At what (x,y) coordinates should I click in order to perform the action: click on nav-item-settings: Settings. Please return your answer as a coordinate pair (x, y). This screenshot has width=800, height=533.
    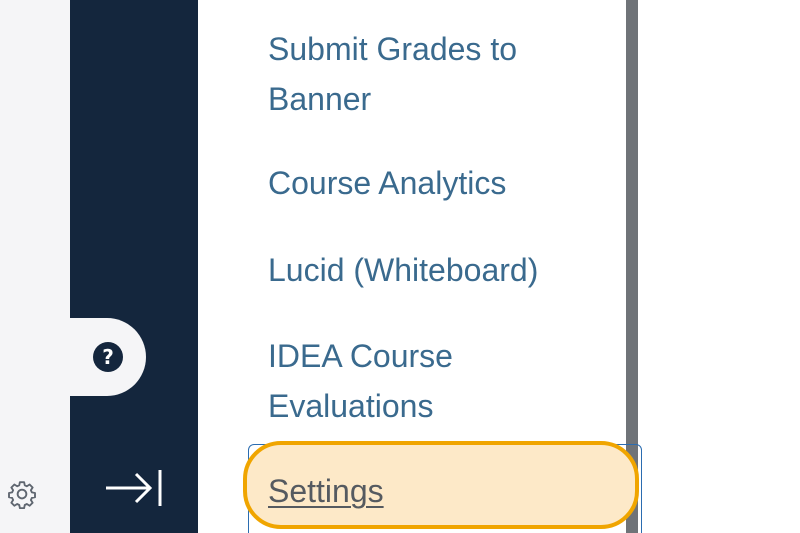
    Looking at the image, I should click on (326, 491).